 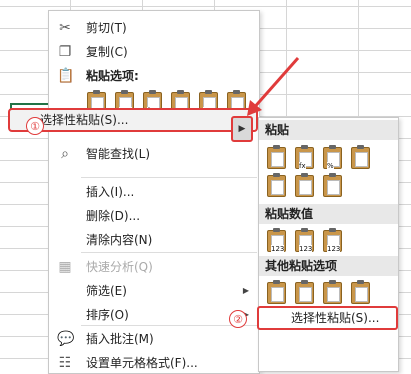 I want to click on menu-item-quick-analysis: ▦ 快速分析(Q), so click(x=154, y=267).